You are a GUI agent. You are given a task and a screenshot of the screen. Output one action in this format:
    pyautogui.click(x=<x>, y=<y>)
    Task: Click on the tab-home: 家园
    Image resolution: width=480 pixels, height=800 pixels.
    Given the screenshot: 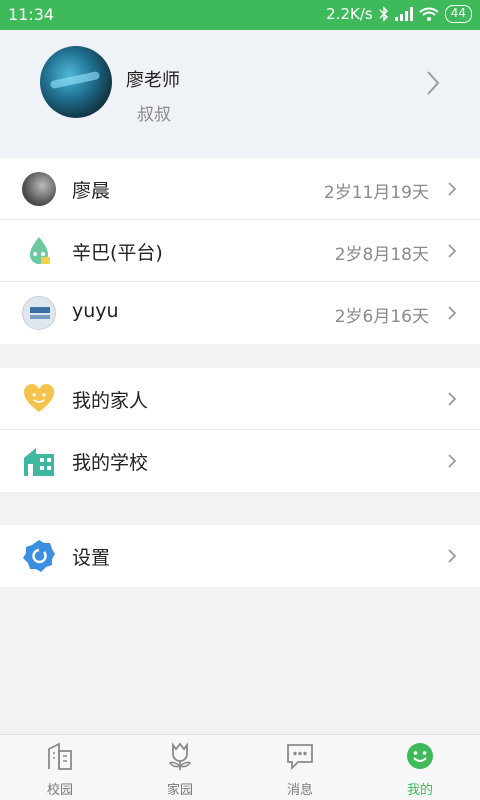 What is the action you would take?
    pyautogui.click(x=180, y=767)
    